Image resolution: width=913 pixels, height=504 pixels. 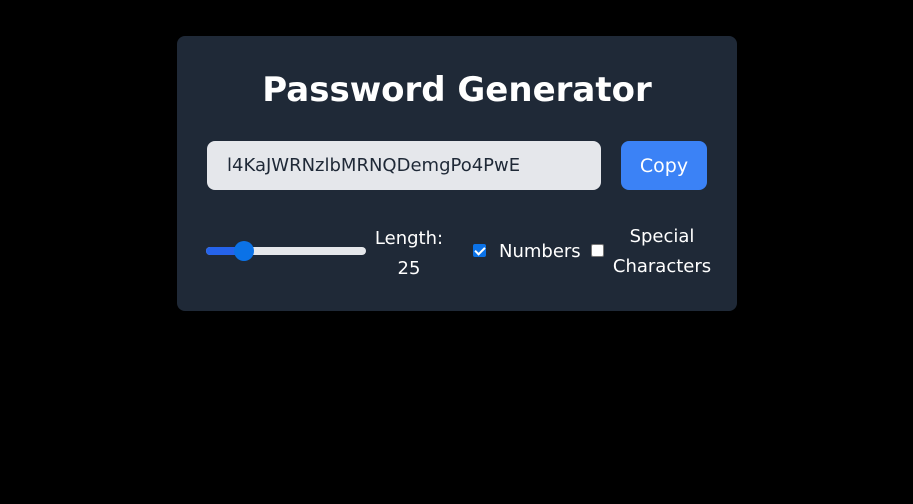 What do you see at coordinates (662, 236) in the screenshot?
I see `special-label-line1: Special` at bounding box center [662, 236].